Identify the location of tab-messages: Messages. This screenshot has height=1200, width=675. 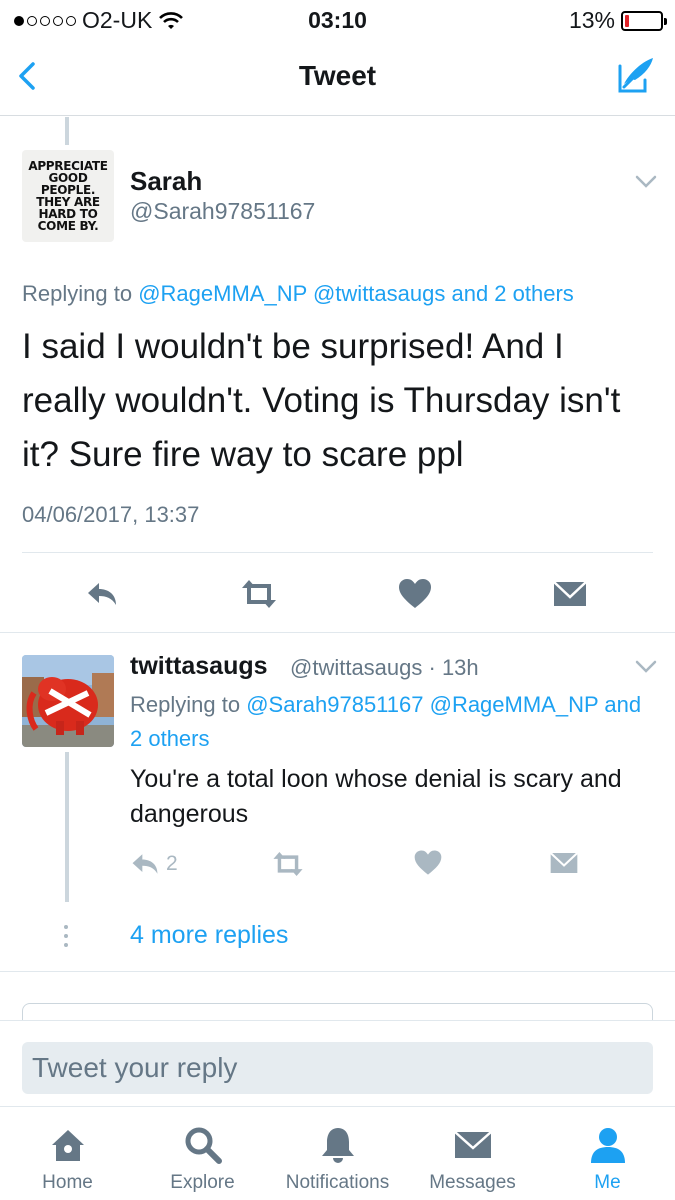
(472, 1153).